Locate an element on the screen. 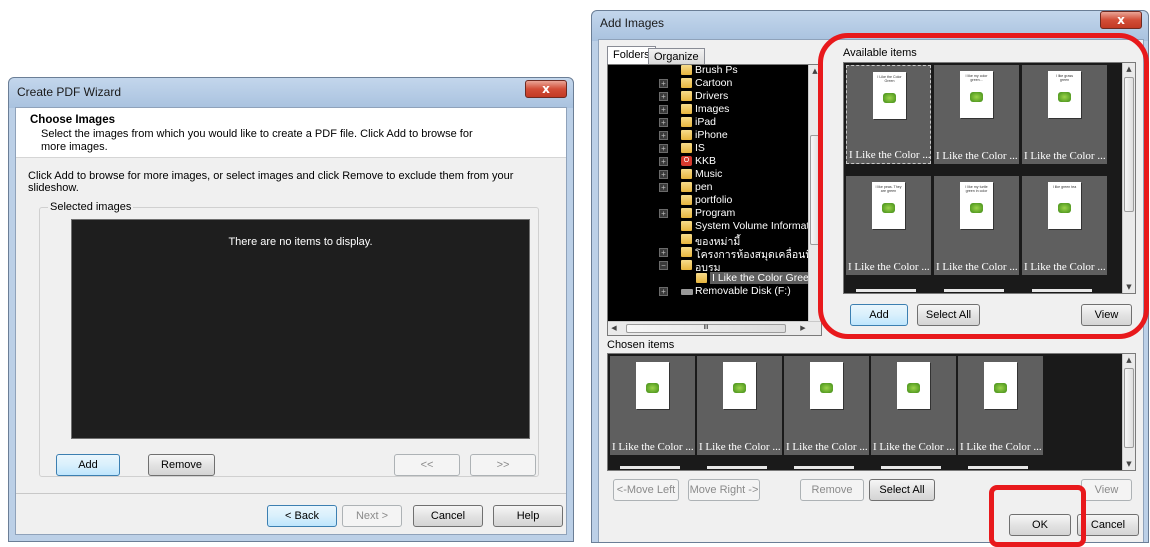 The height and width of the screenshot is (547, 1150). add-images-close-icon: x is located at coordinates (1121, 20).